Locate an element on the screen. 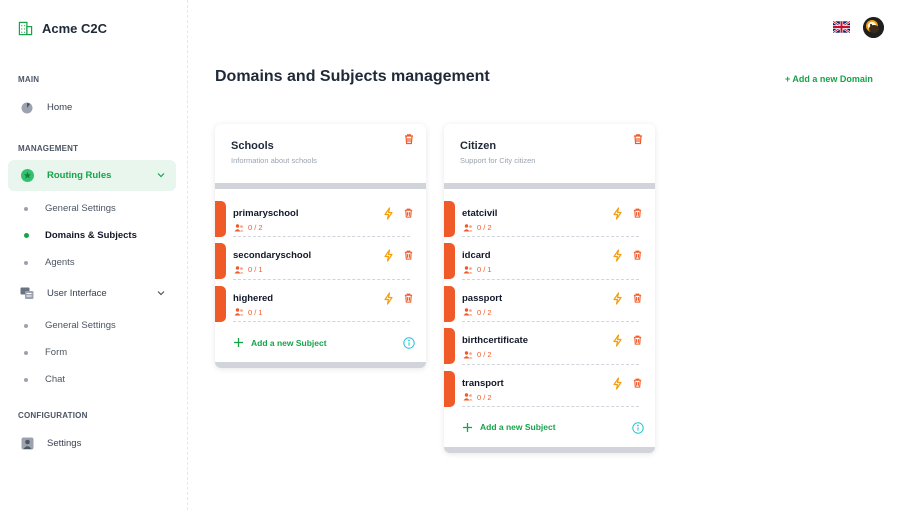 Image resolution: width=908 pixels, height=510 pixels. dashboard-icon is located at coordinates (27, 108).